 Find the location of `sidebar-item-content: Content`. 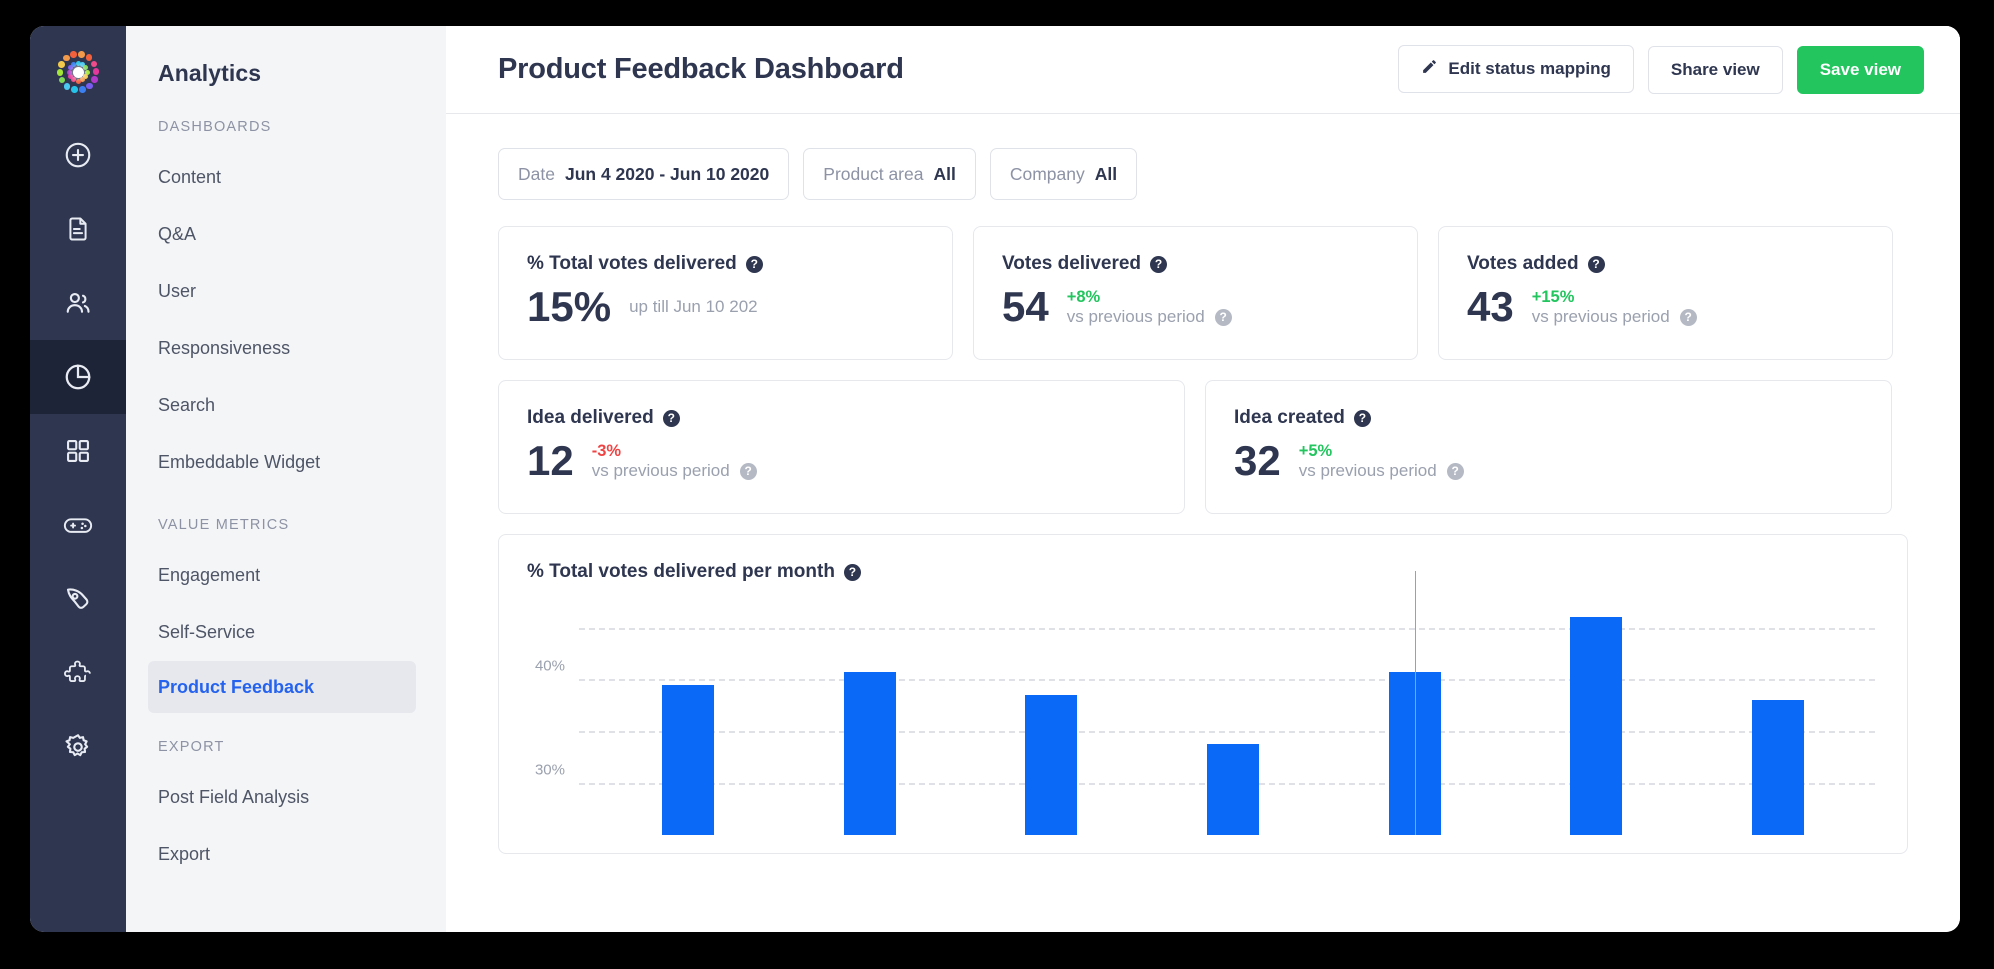

sidebar-item-content: Content is located at coordinates (286, 177).